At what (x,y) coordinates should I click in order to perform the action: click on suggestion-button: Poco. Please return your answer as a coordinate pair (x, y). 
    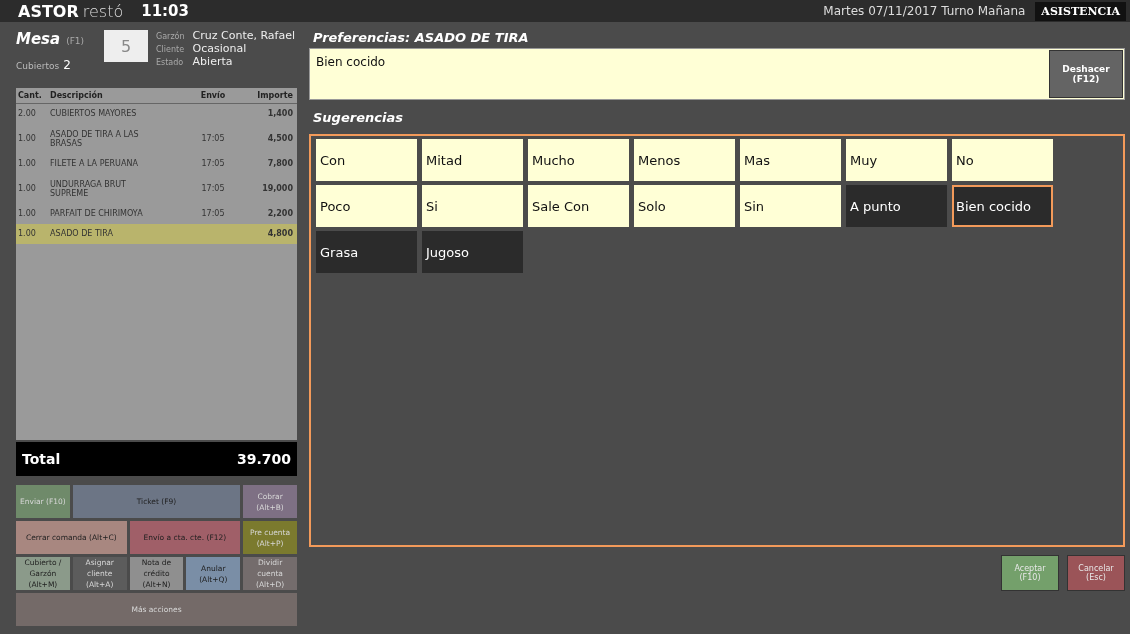
    Looking at the image, I should click on (366, 206).